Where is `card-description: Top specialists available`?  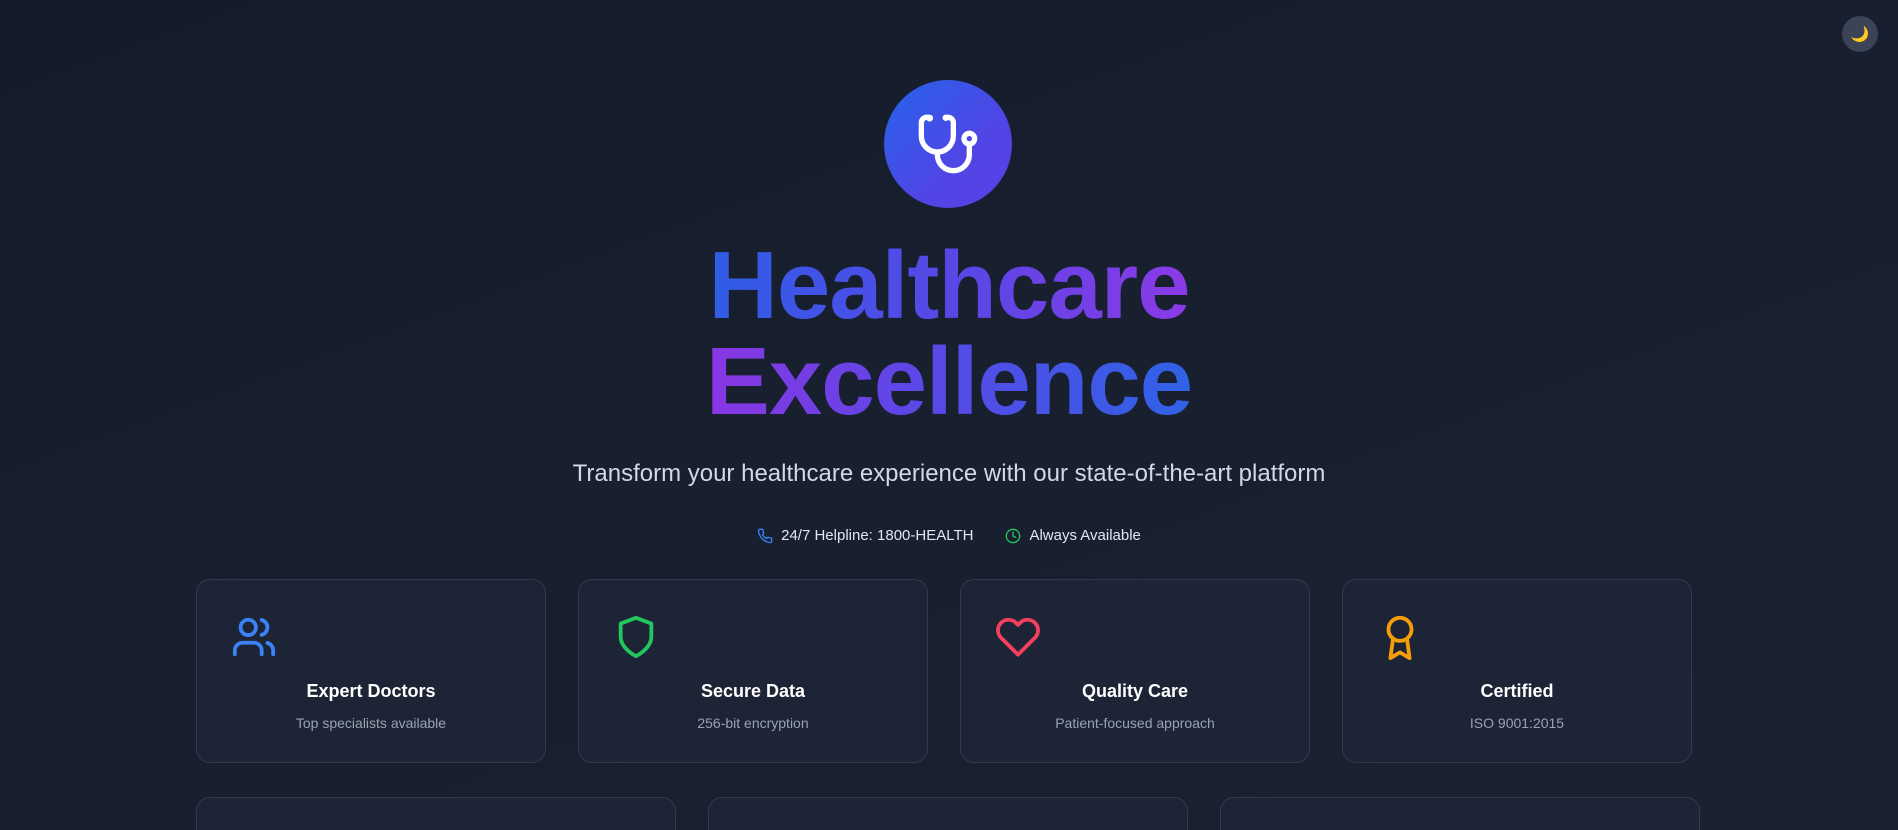 card-description: Top specialists available is located at coordinates (371, 723).